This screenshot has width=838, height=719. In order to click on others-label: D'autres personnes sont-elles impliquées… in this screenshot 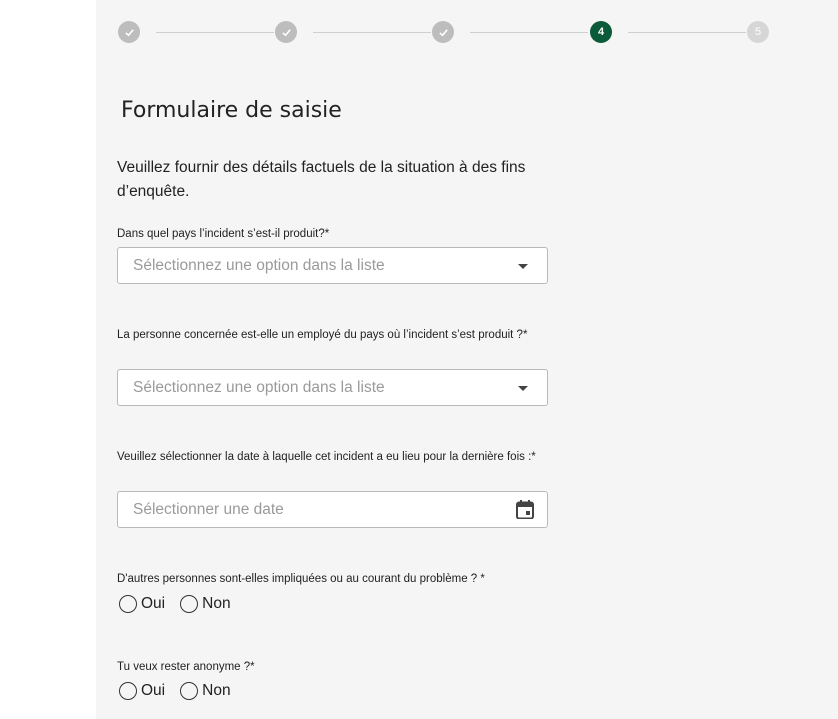, I will do `click(301, 579)`.